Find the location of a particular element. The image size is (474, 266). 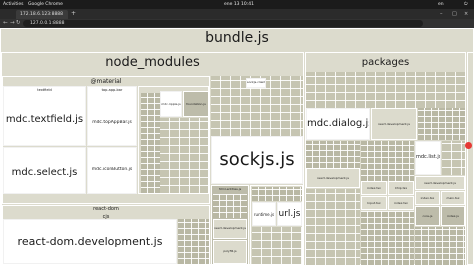

input-tsx-label: Input.tsx is located at coordinates (374, 203).